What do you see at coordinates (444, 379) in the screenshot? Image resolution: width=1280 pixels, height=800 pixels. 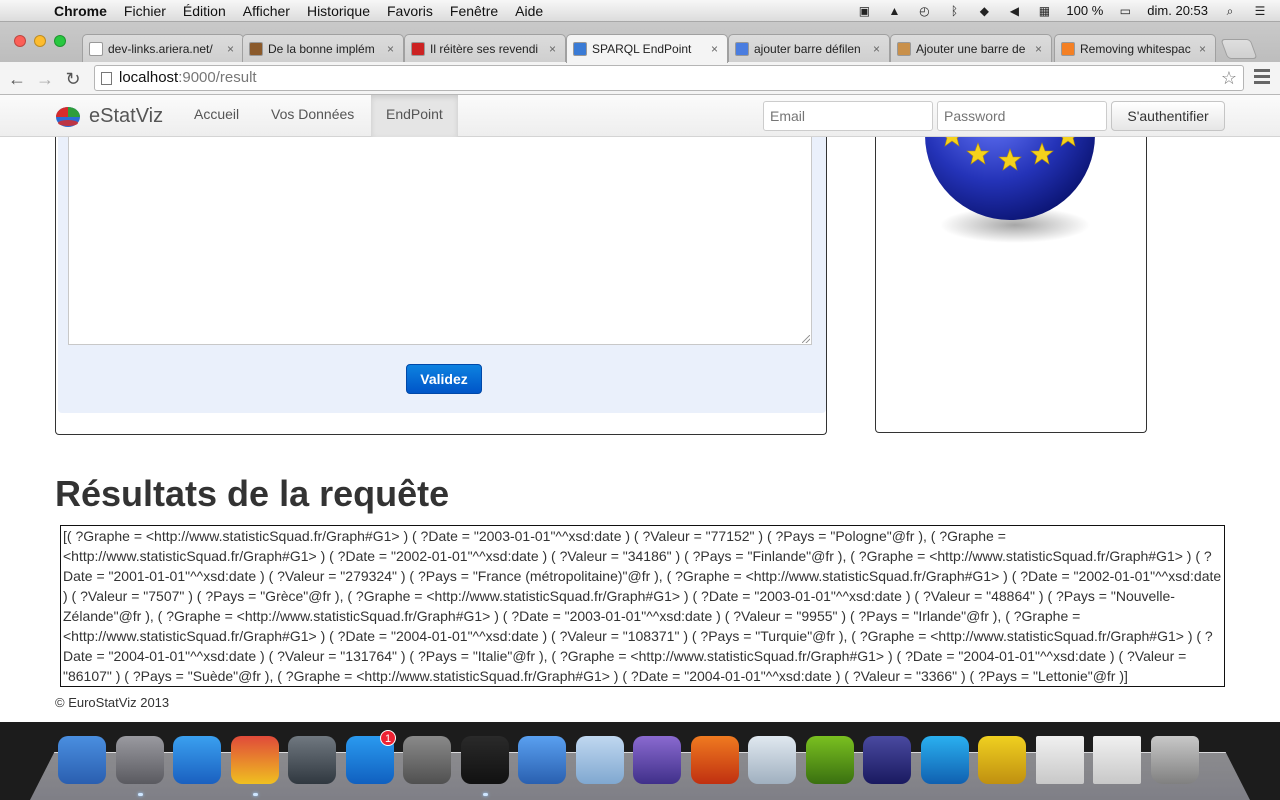 I see `validez-button: Validez` at bounding box center [444, 379].